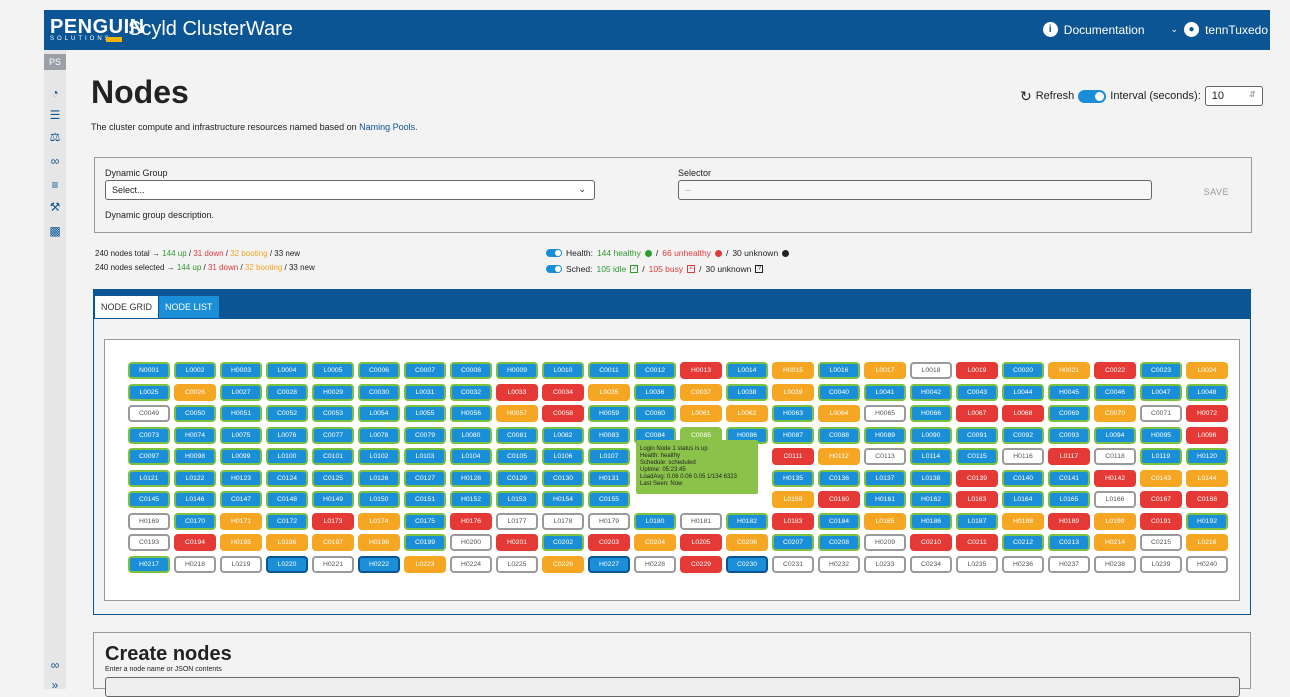  Describe the element at coordinates (195, 499) in the screenshot. I see `node-L0146: L0146` at that location.